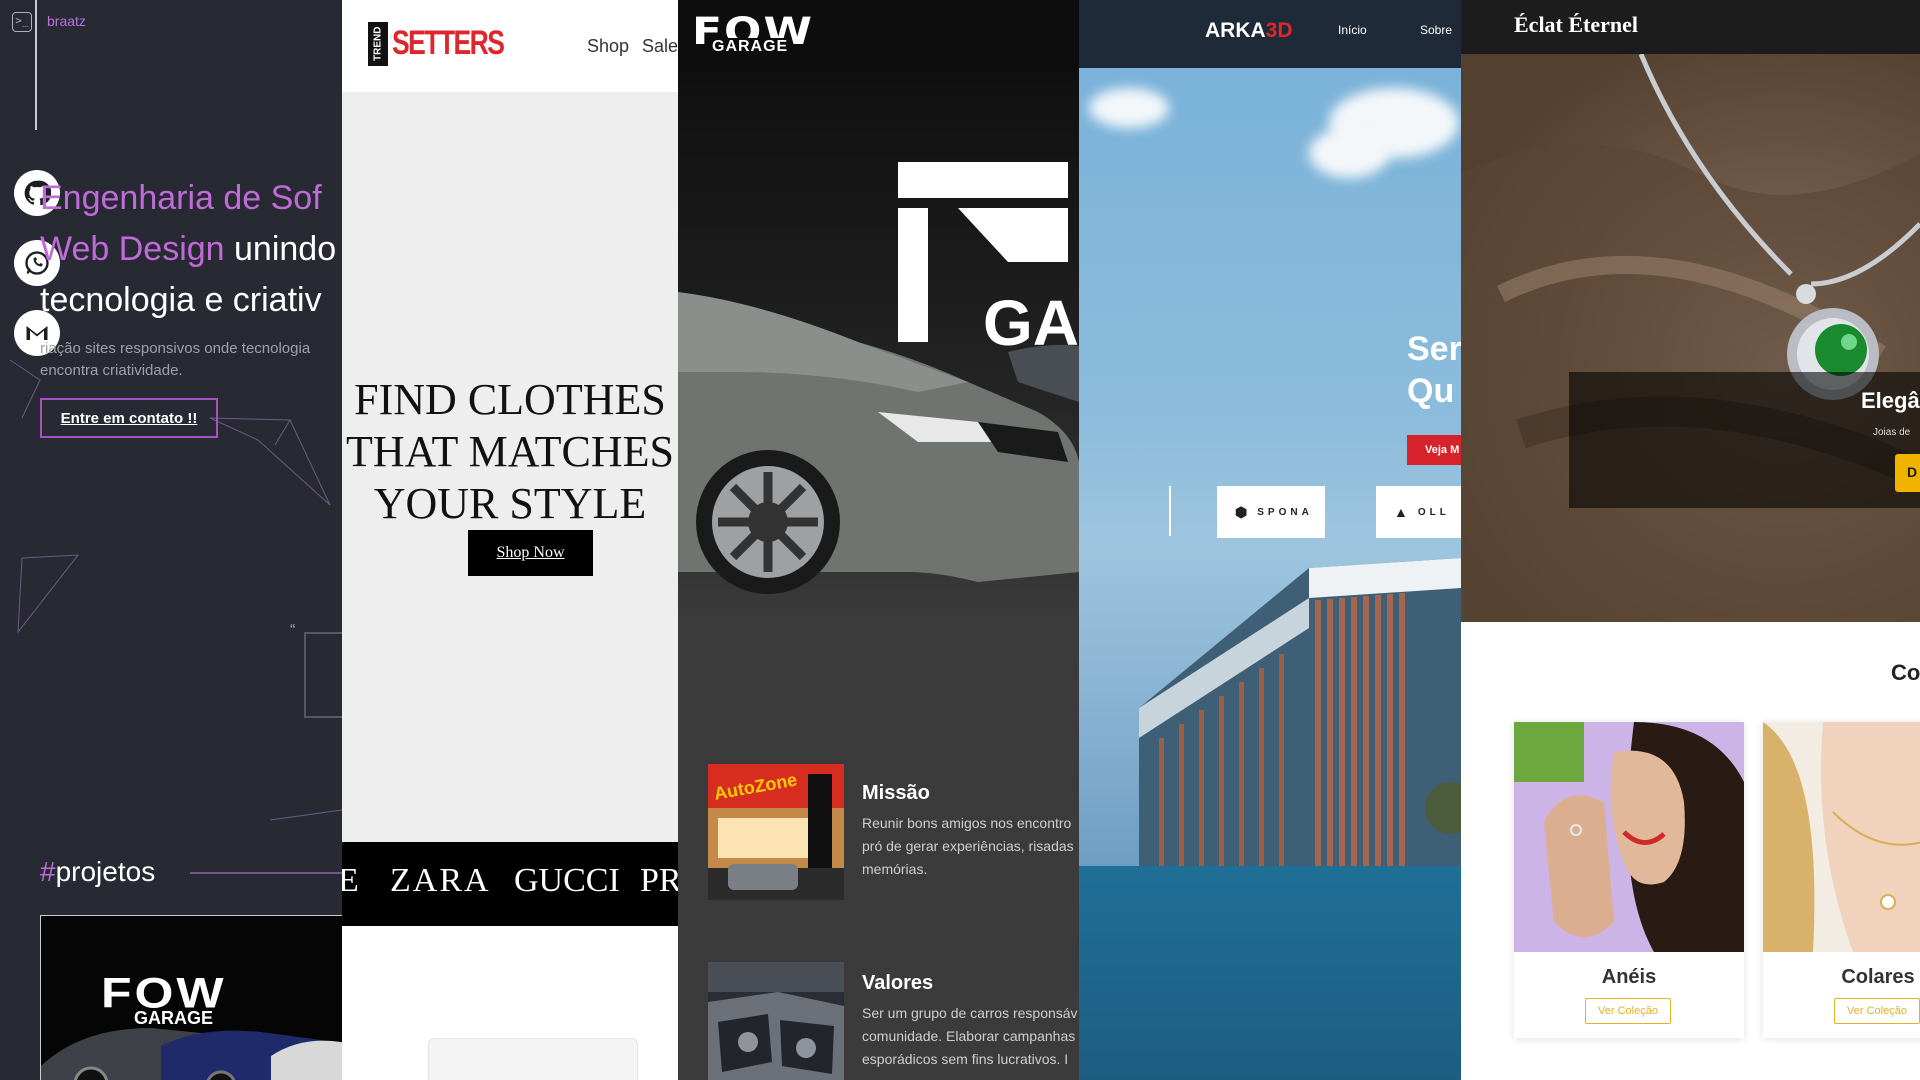 This screenshot has width=1920, height=1080. What do you see at coordinates (1403, 512) in the screenshot?
I see `oll-icon: ▲` at bounding box center [1403, 512].